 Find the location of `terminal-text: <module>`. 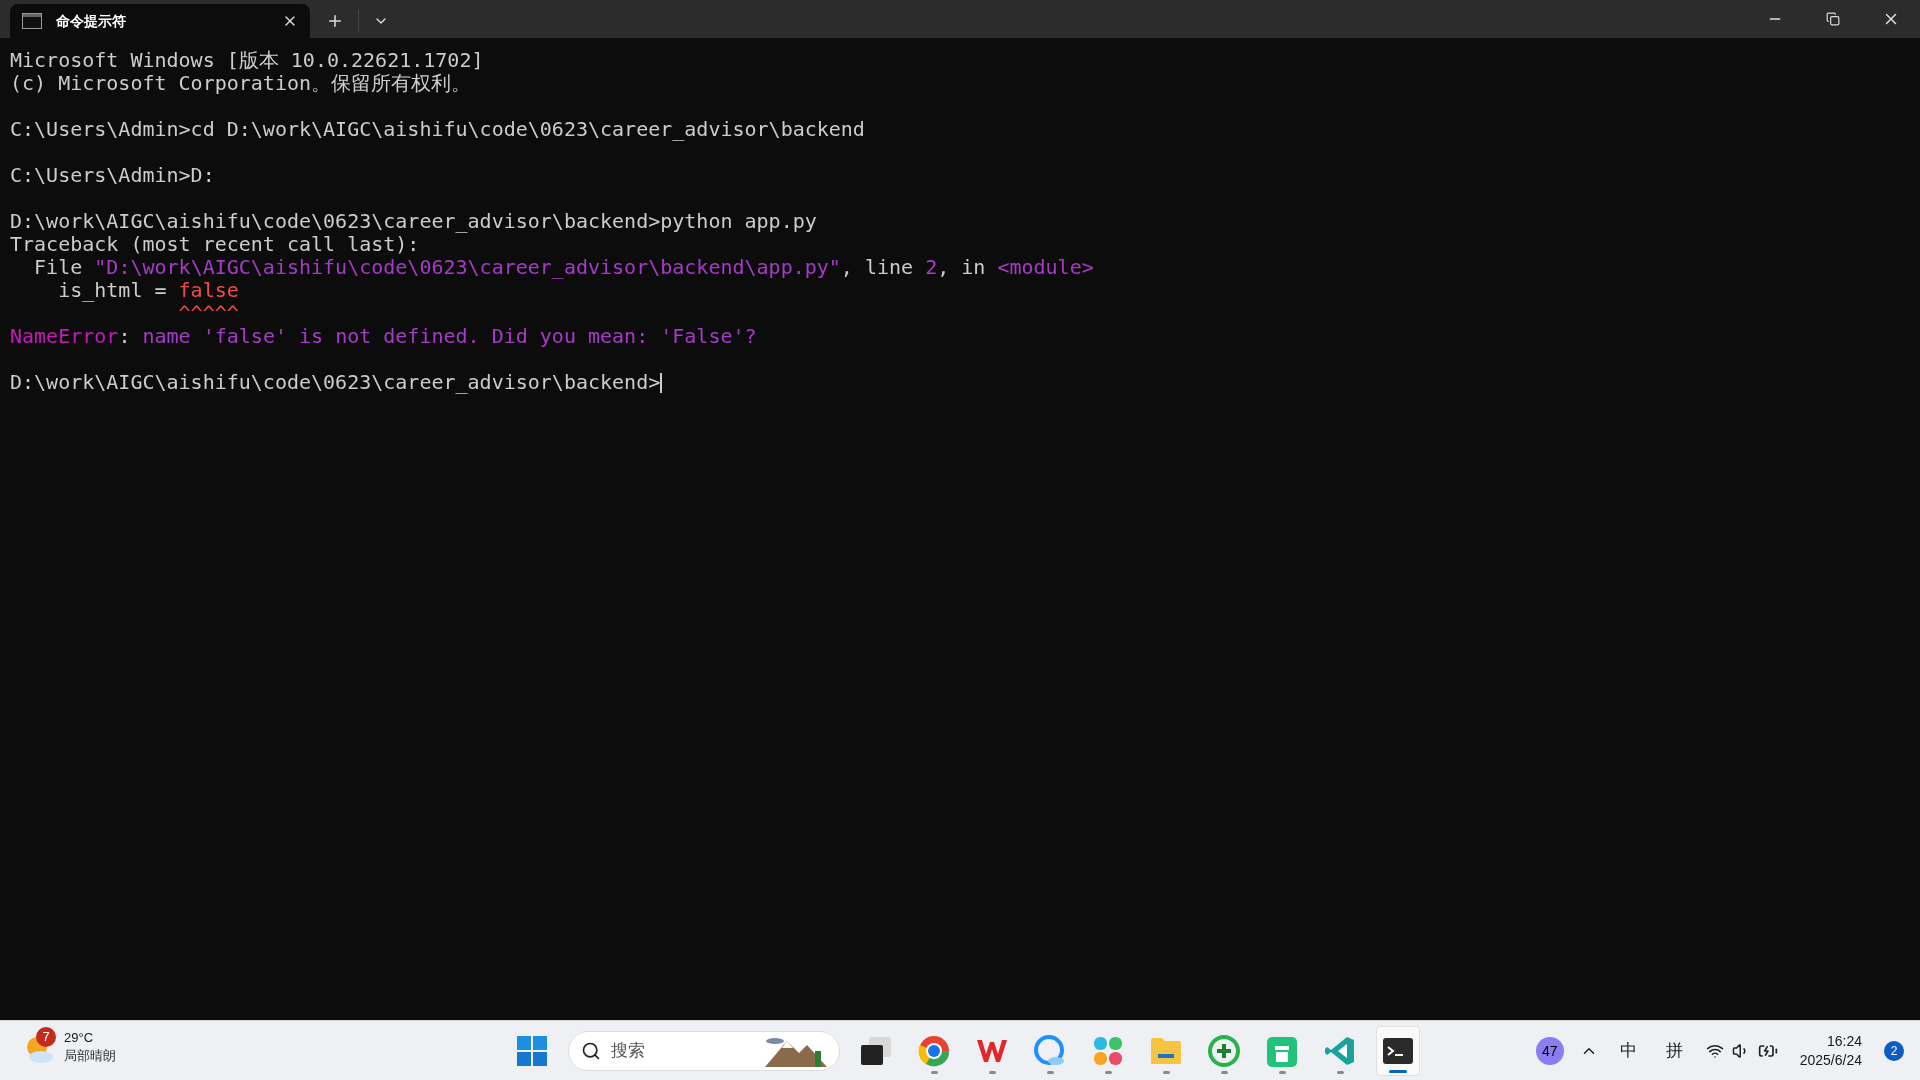

terminal-text: <module> is located at coordinates (1045, 267).